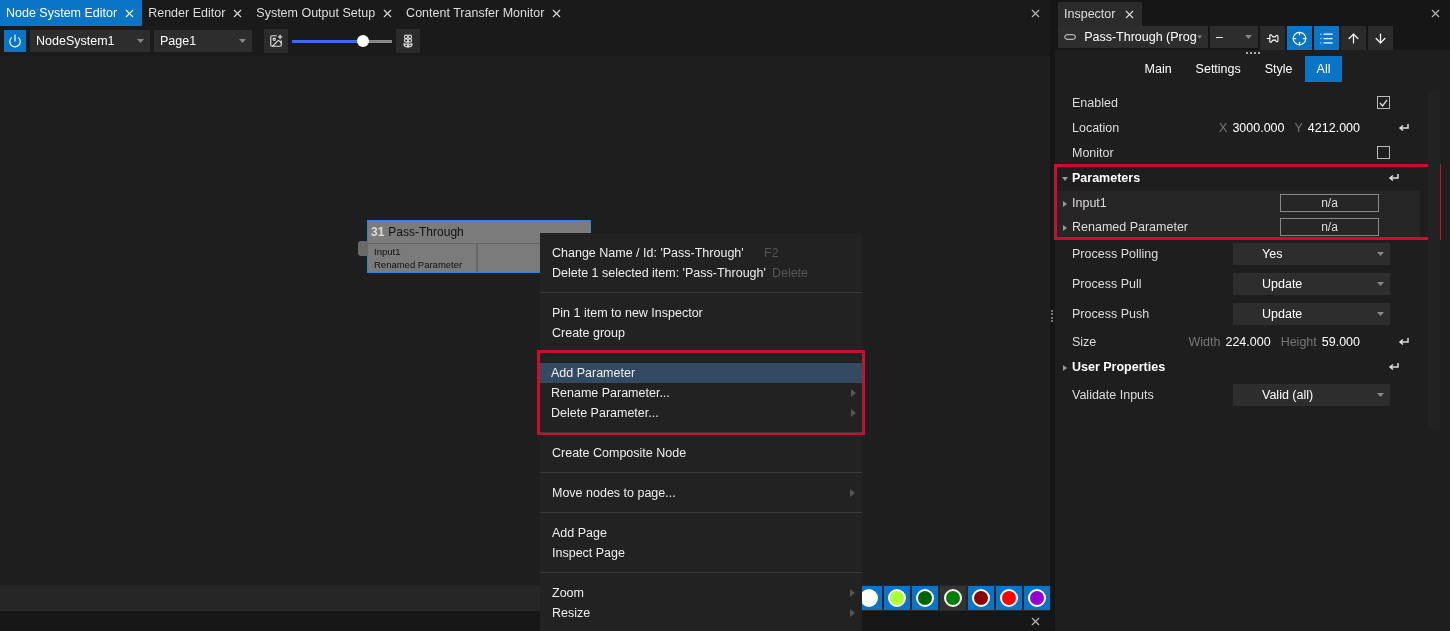 Image resolution: width=1450 pixels, height=631 pixels. What do you see at coordinates (1065, 179) in the screenshot?
I see `expanded-triangle-icon` at bounding box center [1065, 179].